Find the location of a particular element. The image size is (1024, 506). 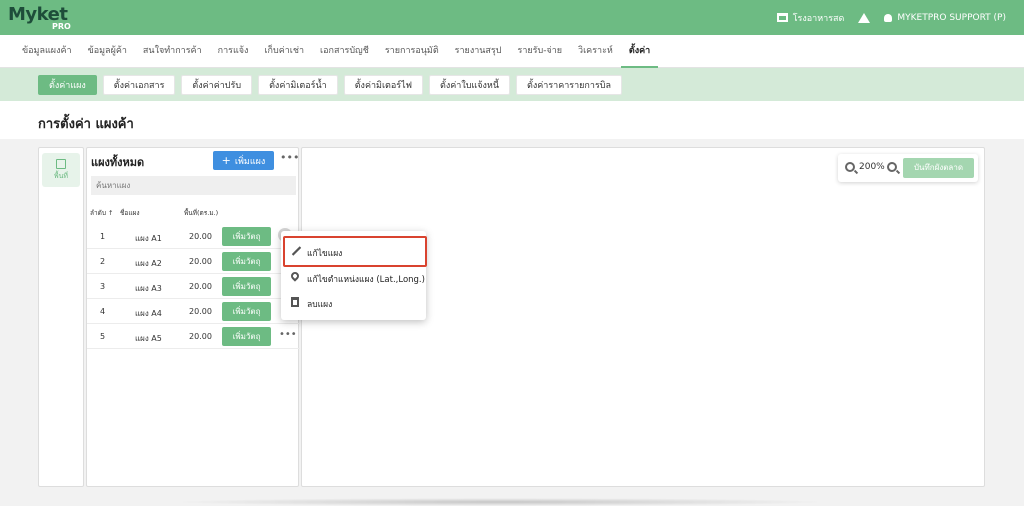

tab-fine-settings: ตั้งค่าค่าปรับ is located at coordinates (217, 84).